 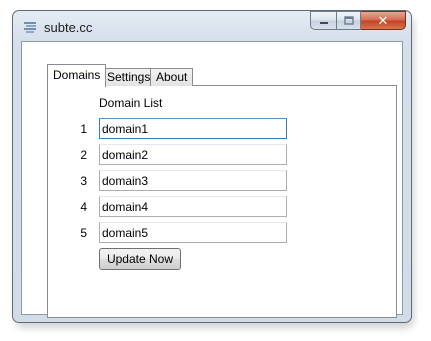 I want to click on minimize-button, so click(x=323, y=20).